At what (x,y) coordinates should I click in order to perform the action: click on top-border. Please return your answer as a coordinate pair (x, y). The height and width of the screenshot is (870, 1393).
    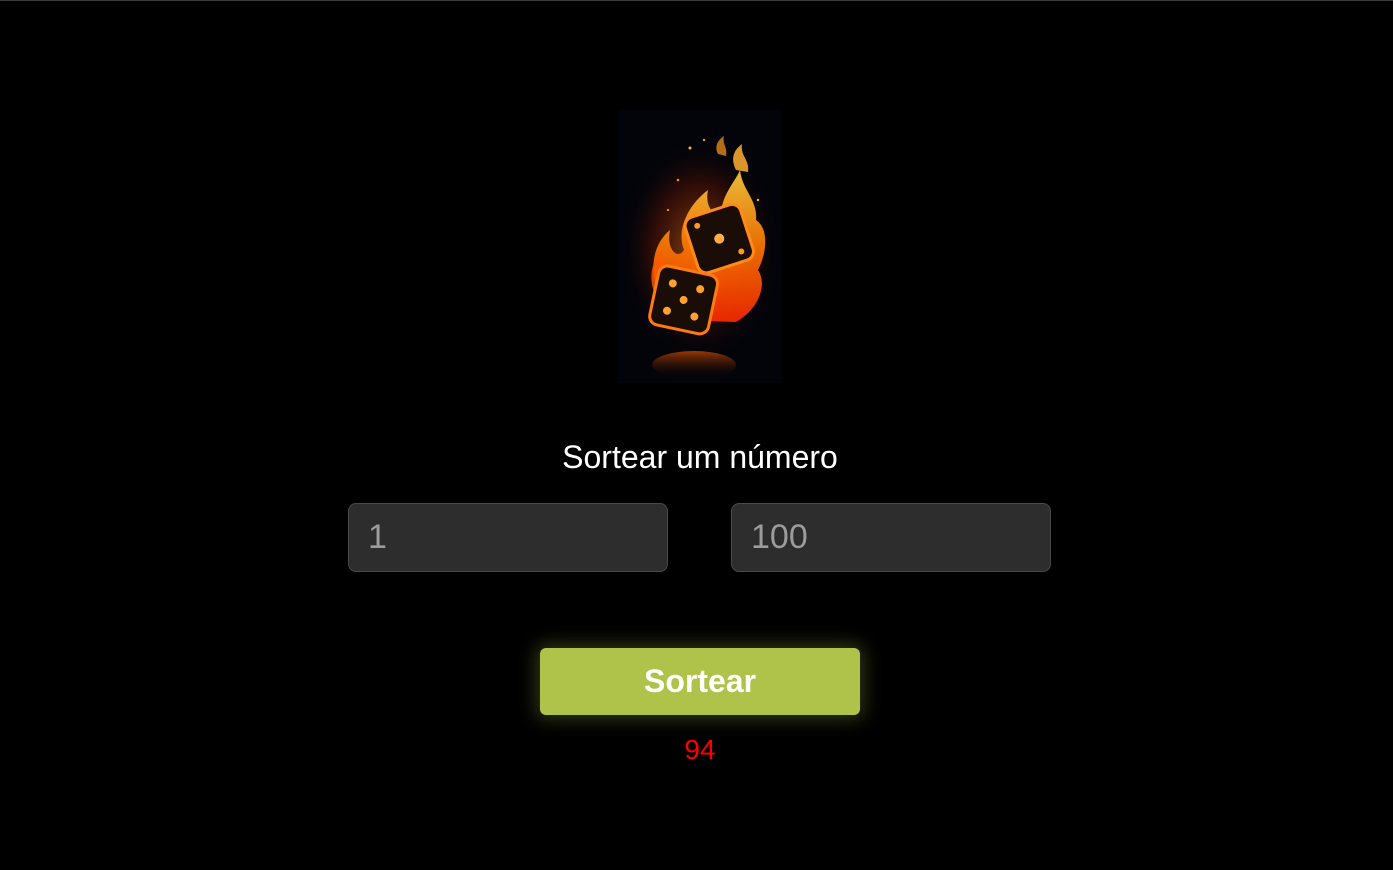
    Looking at the image, I should click on (696, 0).